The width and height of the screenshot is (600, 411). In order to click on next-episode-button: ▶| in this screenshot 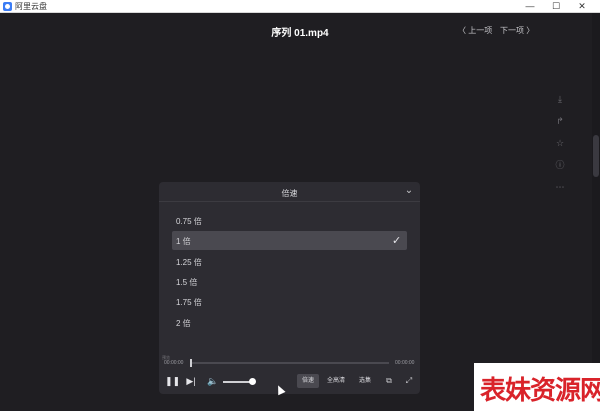, I will do `click(191, 381)`.